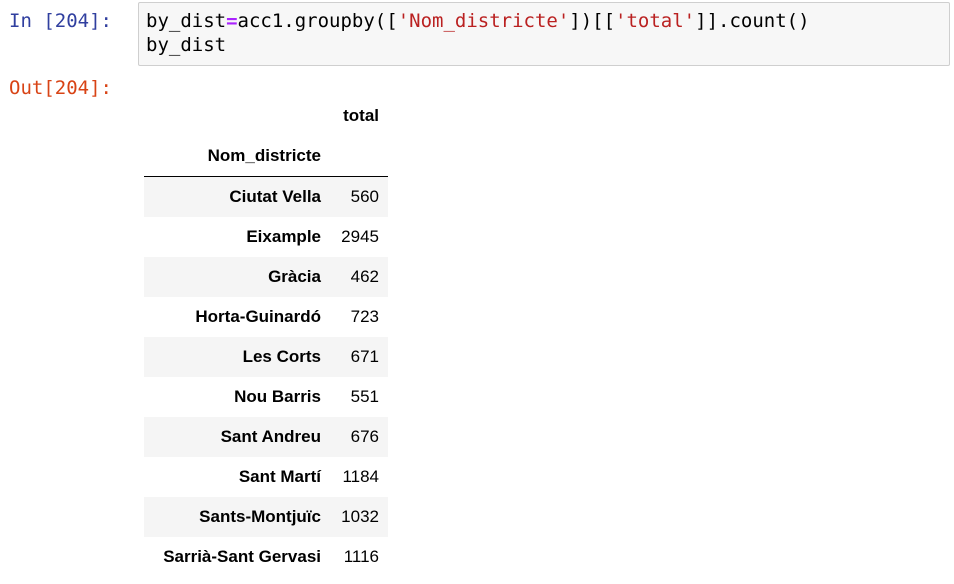 This screenshot has width=954, height=584. Describe the element at coordinates (60, 21) in the screenshot. I see `input-prompt: In [204]:` at that location.